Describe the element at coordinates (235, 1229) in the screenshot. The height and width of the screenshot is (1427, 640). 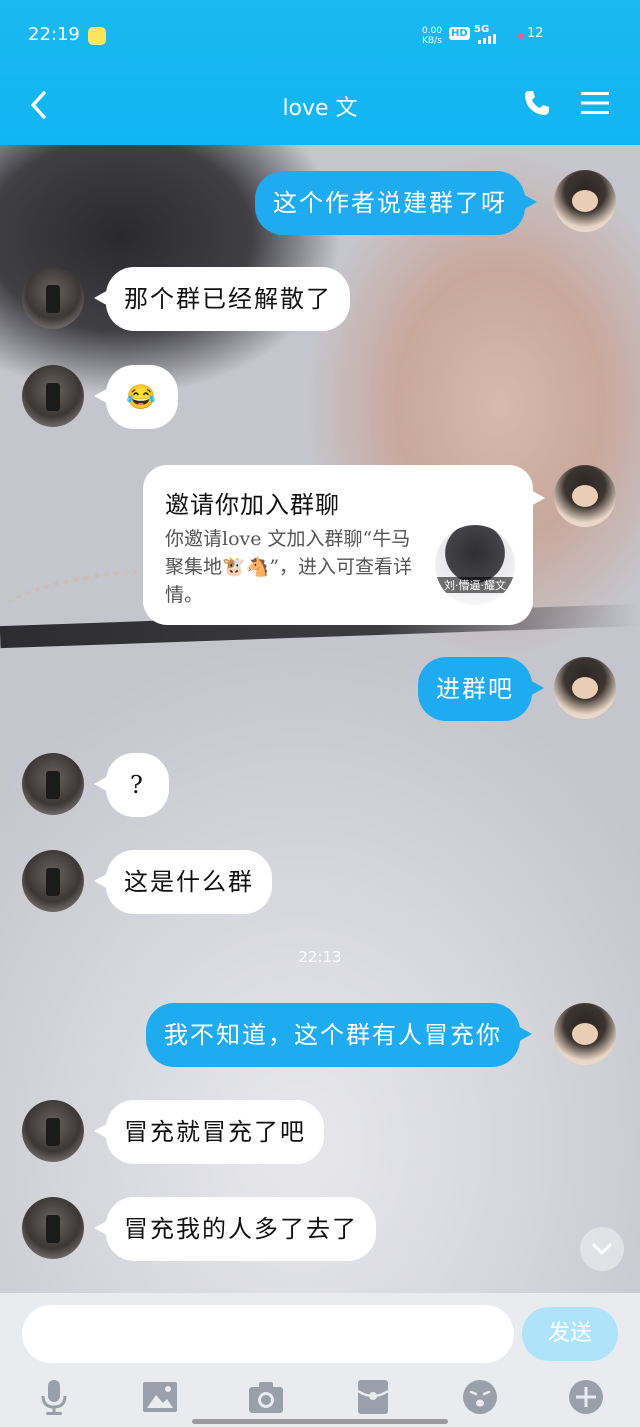
I see `message-bubble-received: 冒充我的人多了去了` at that location.